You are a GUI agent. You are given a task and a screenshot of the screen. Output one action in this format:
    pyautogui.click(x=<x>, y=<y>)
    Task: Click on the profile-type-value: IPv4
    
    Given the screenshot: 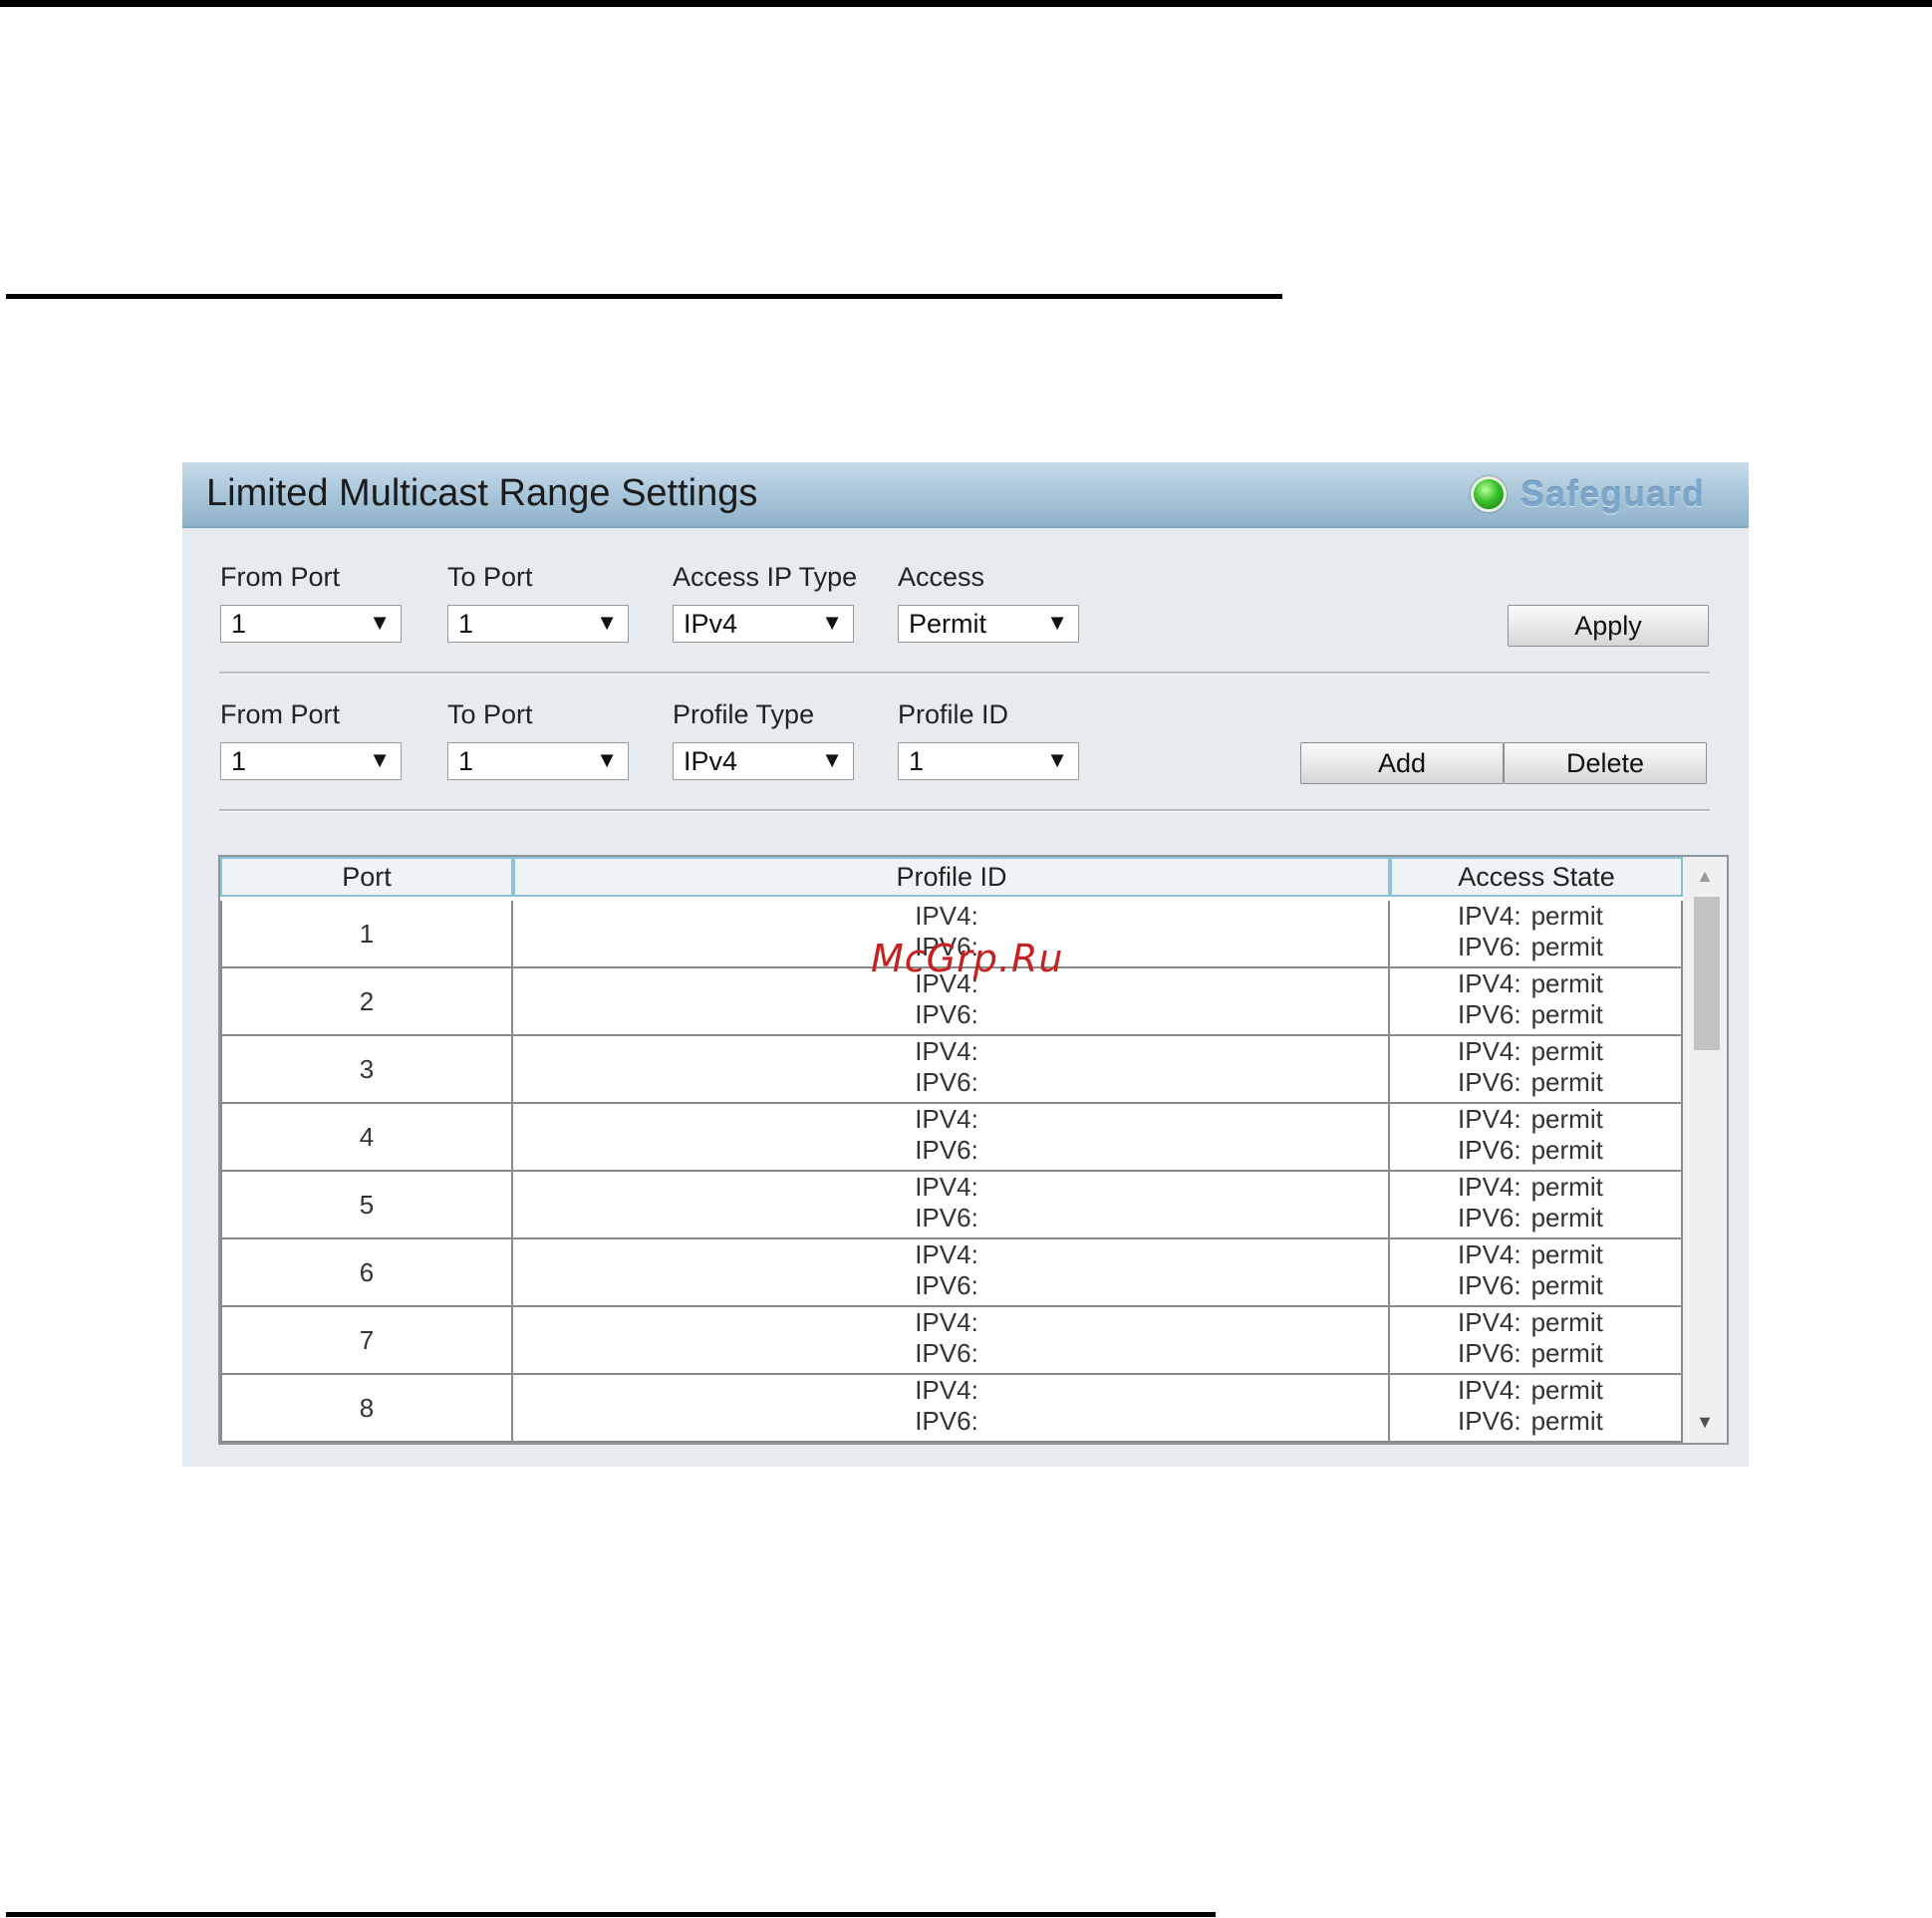 What is the action you would take?
    pyautogui.click(x=711, y=761)
    